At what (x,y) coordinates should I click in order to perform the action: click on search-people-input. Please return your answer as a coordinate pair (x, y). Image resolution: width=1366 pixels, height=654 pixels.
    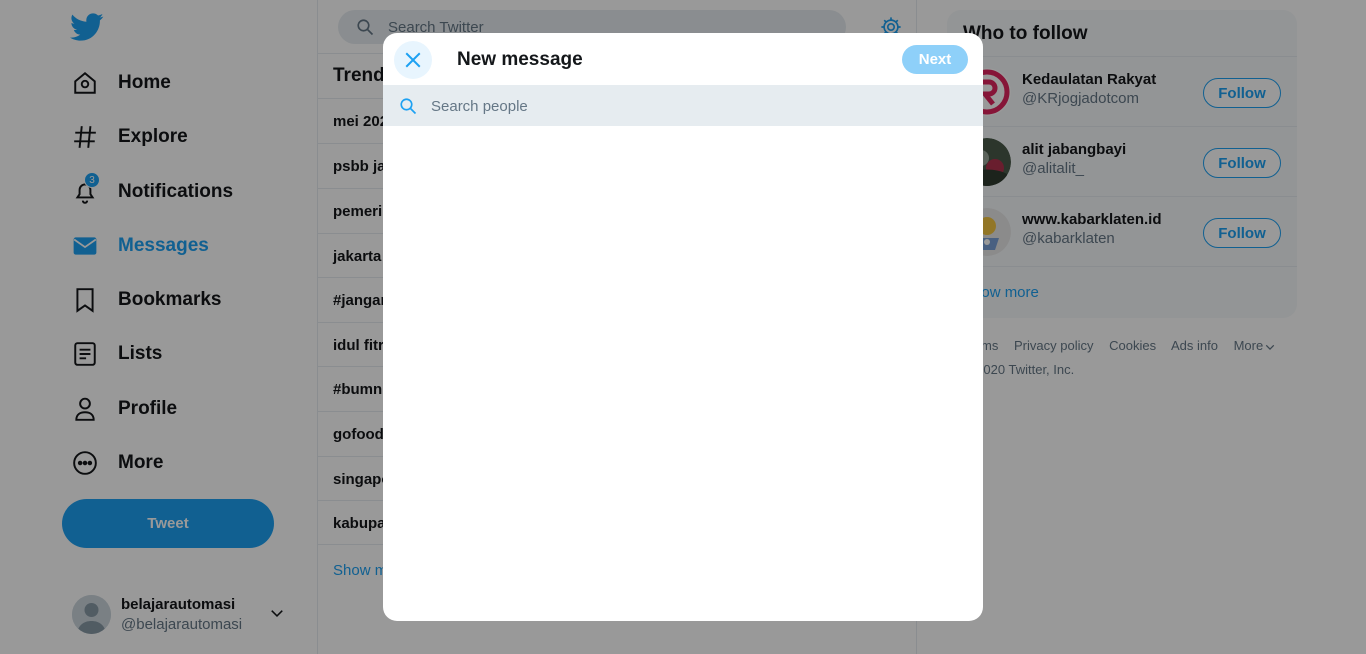
    Looking at the image, I should click on (696, 106).